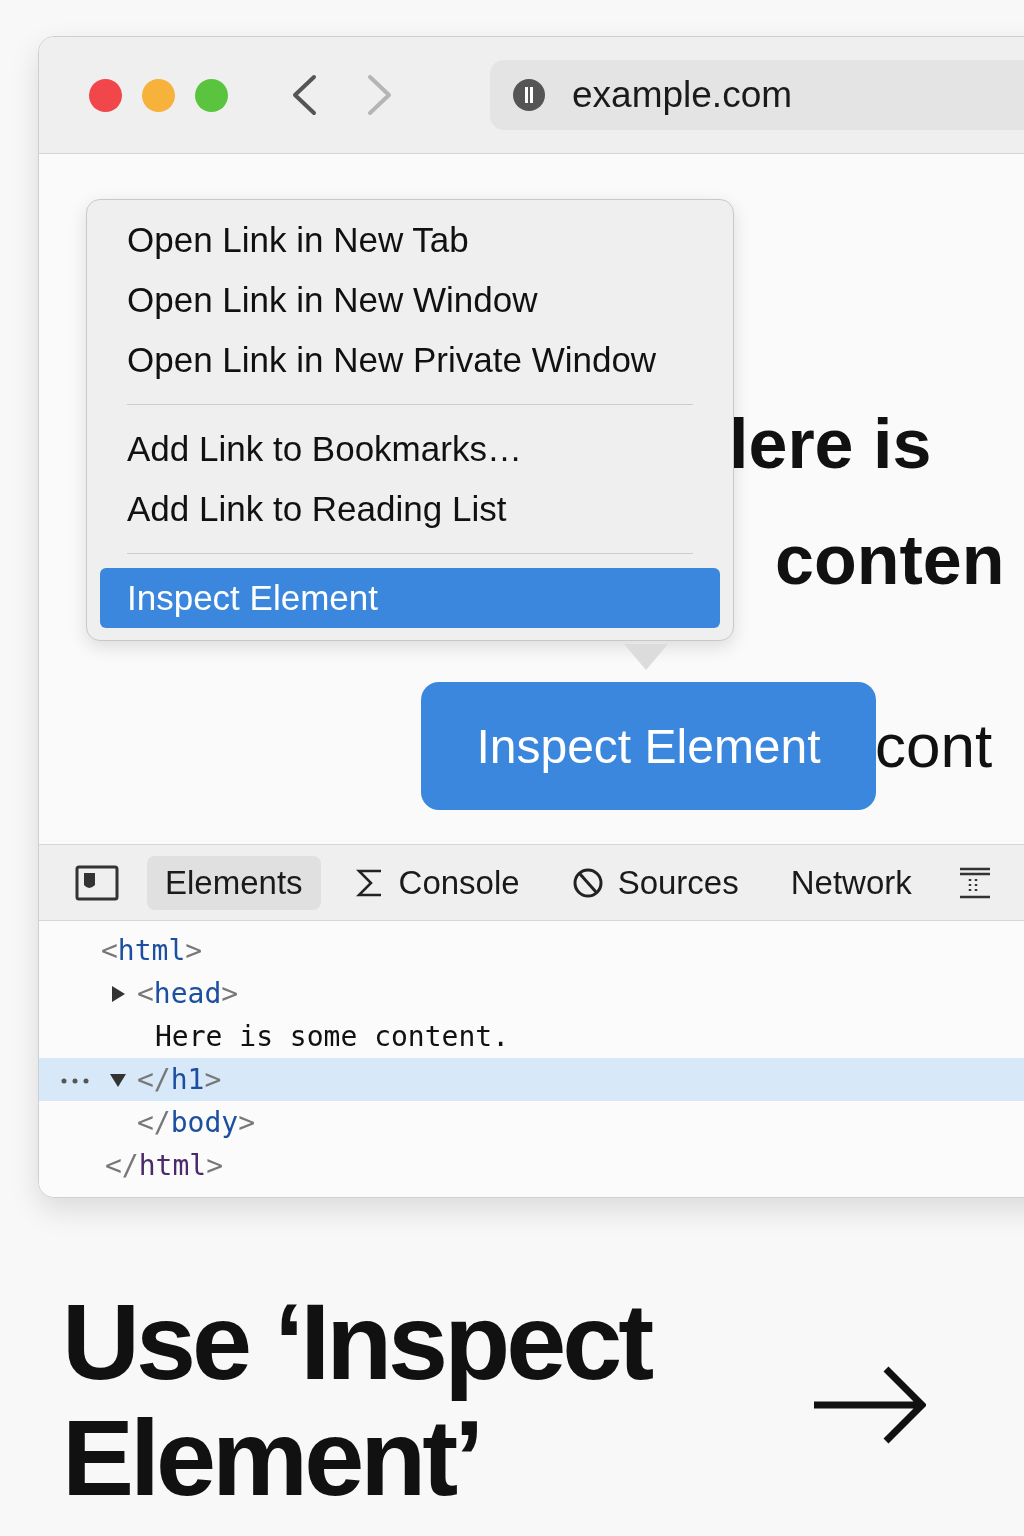 The width and height of the screenshot is (1024, 1536). Describe the element at coordinates (410, 240) in the screenshot. I see `menu-item: Open Link in New Tab` at that location.